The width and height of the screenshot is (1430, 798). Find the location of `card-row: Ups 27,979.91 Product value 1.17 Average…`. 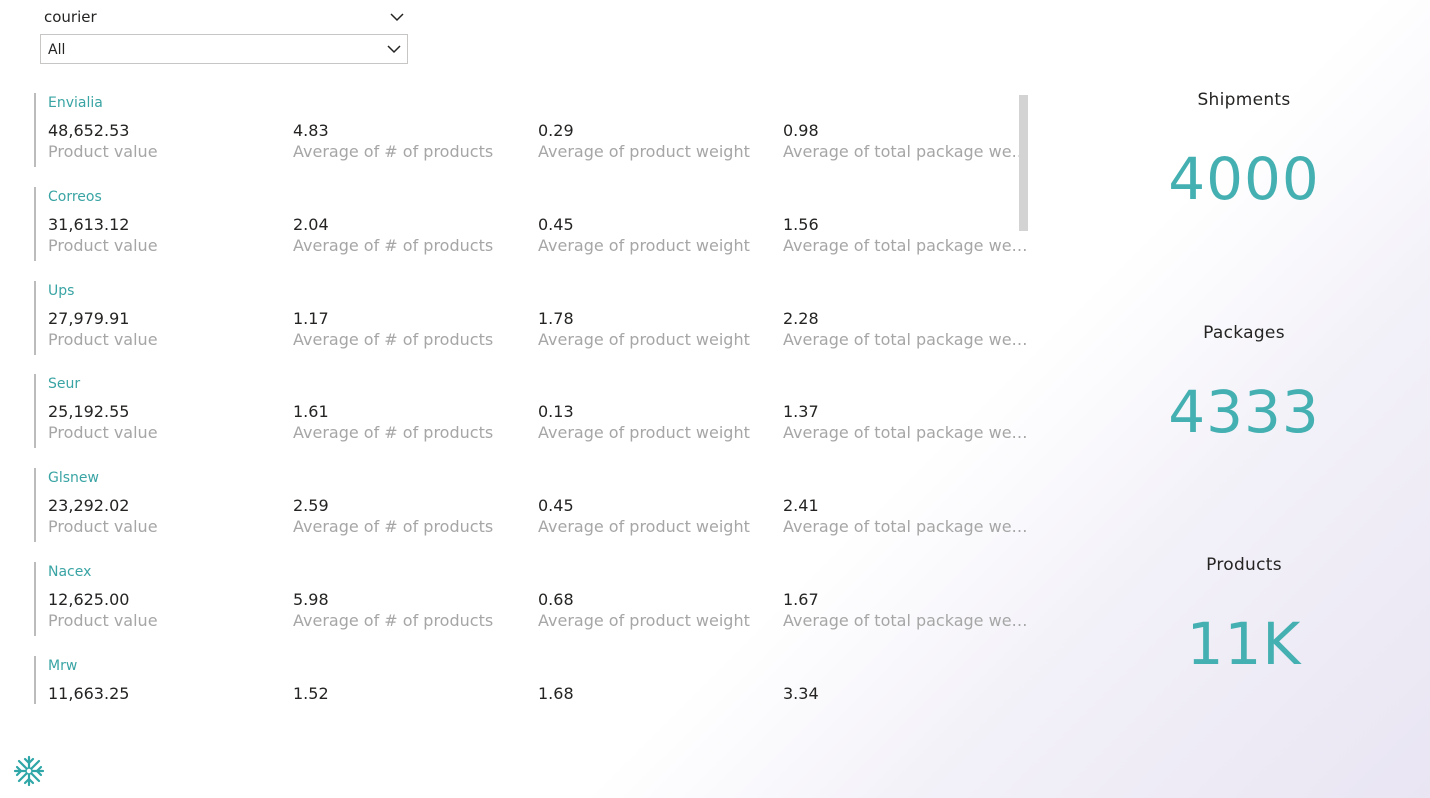

card-row: Ups 27,979.91 Product value 1.17 Average… is located at coordinates (534, 318).